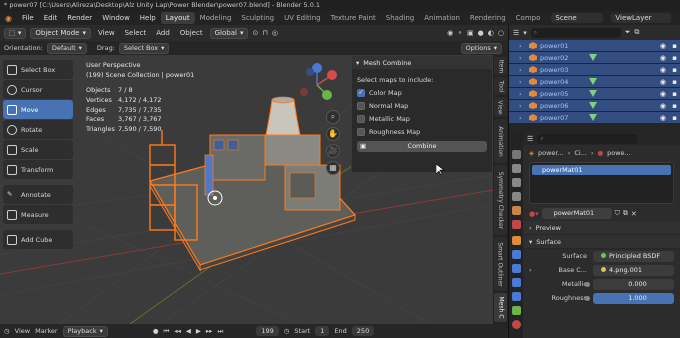  Describe the element at coordinates (534, 214) in the screenshot. I see `material-browse-icon: ●▾` at that location.